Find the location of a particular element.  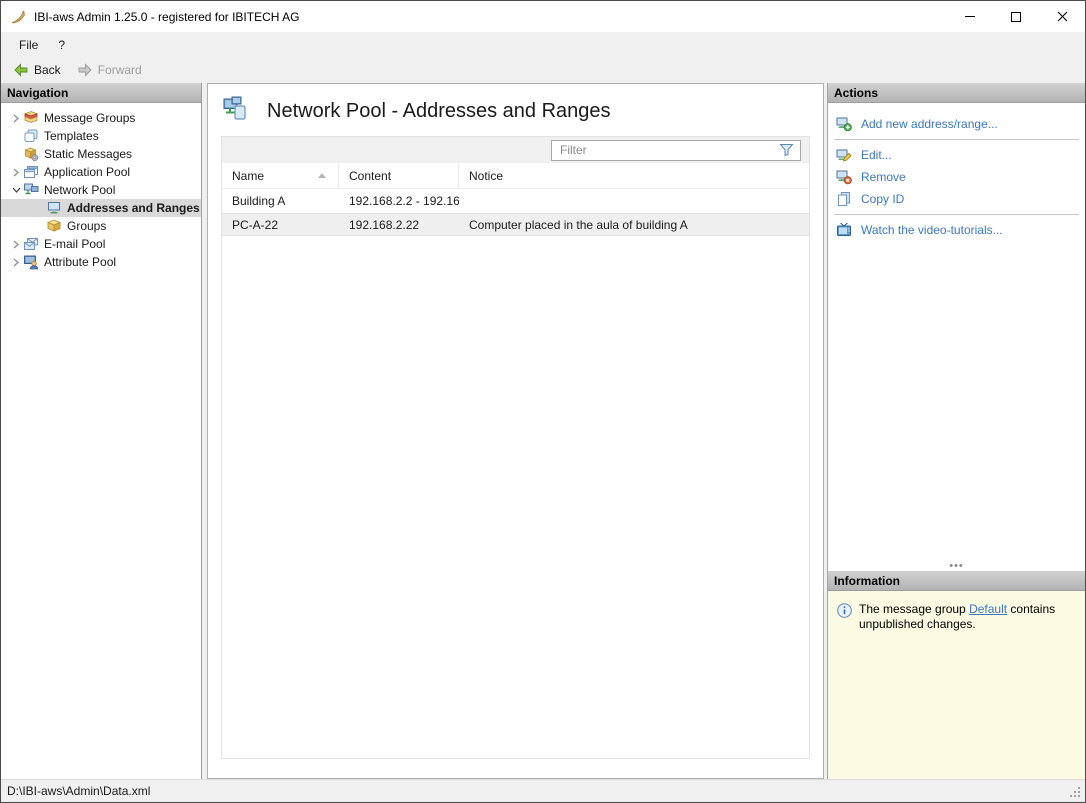

maximize-button is located at coordinates (1016, 16).